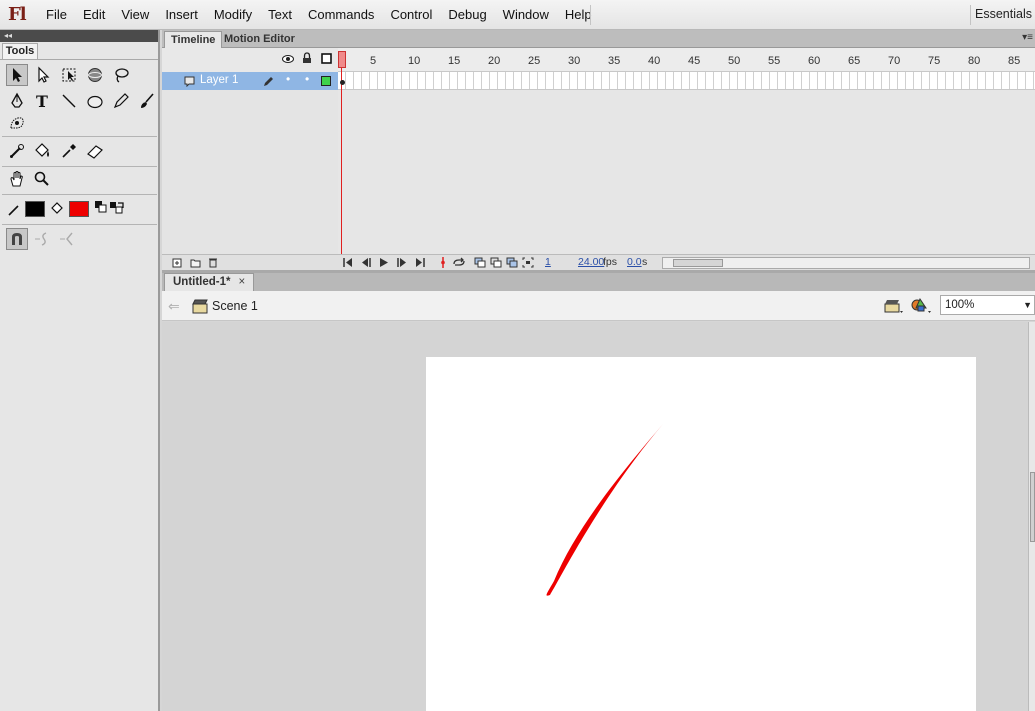  Describe the element at coordinates (94, 15) in the screenshot. I see `menu-edit: Edit` at that location.